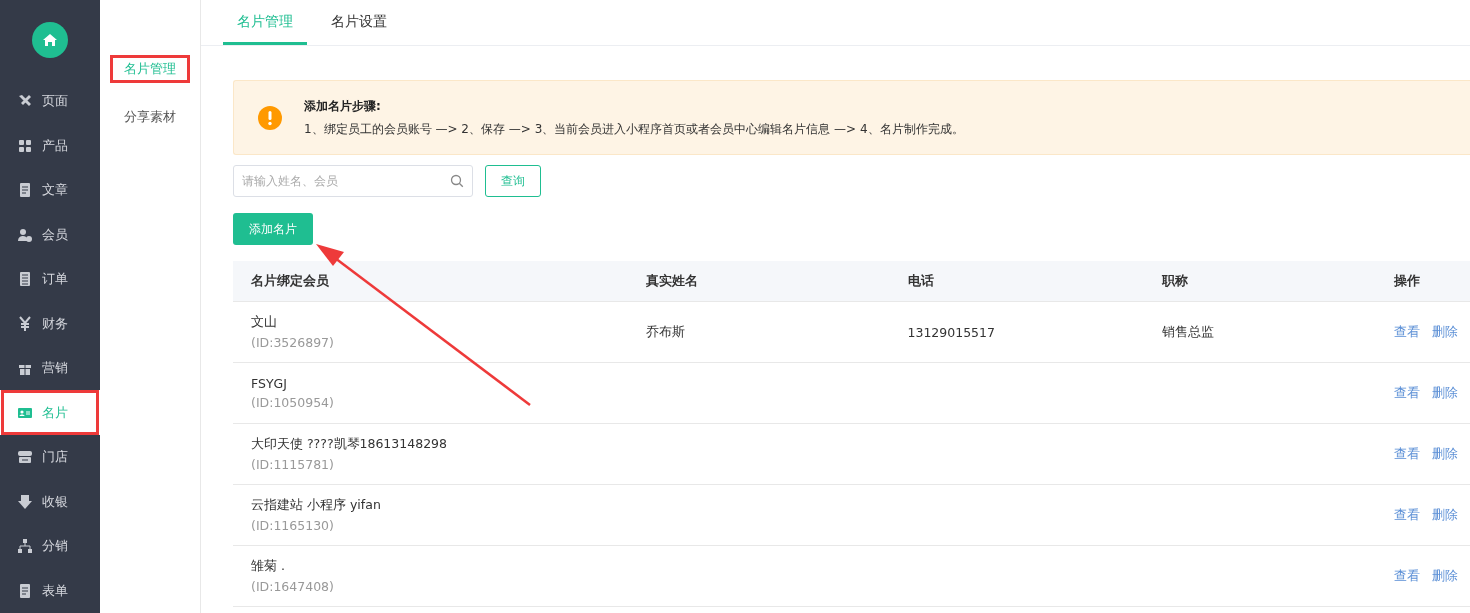  What do you see at coordinates (50, 323) in the screenshot?
I see `sidebar-item: 财务` at bounding box center [50, 323].